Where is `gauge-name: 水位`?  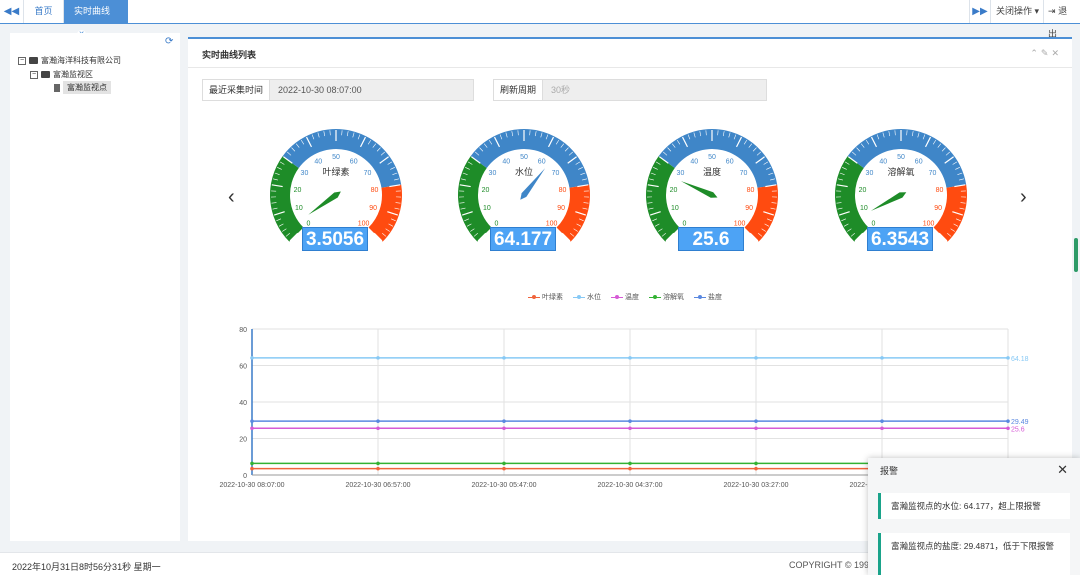
gauge-name: 水位 is located at coordinates (524, 171).